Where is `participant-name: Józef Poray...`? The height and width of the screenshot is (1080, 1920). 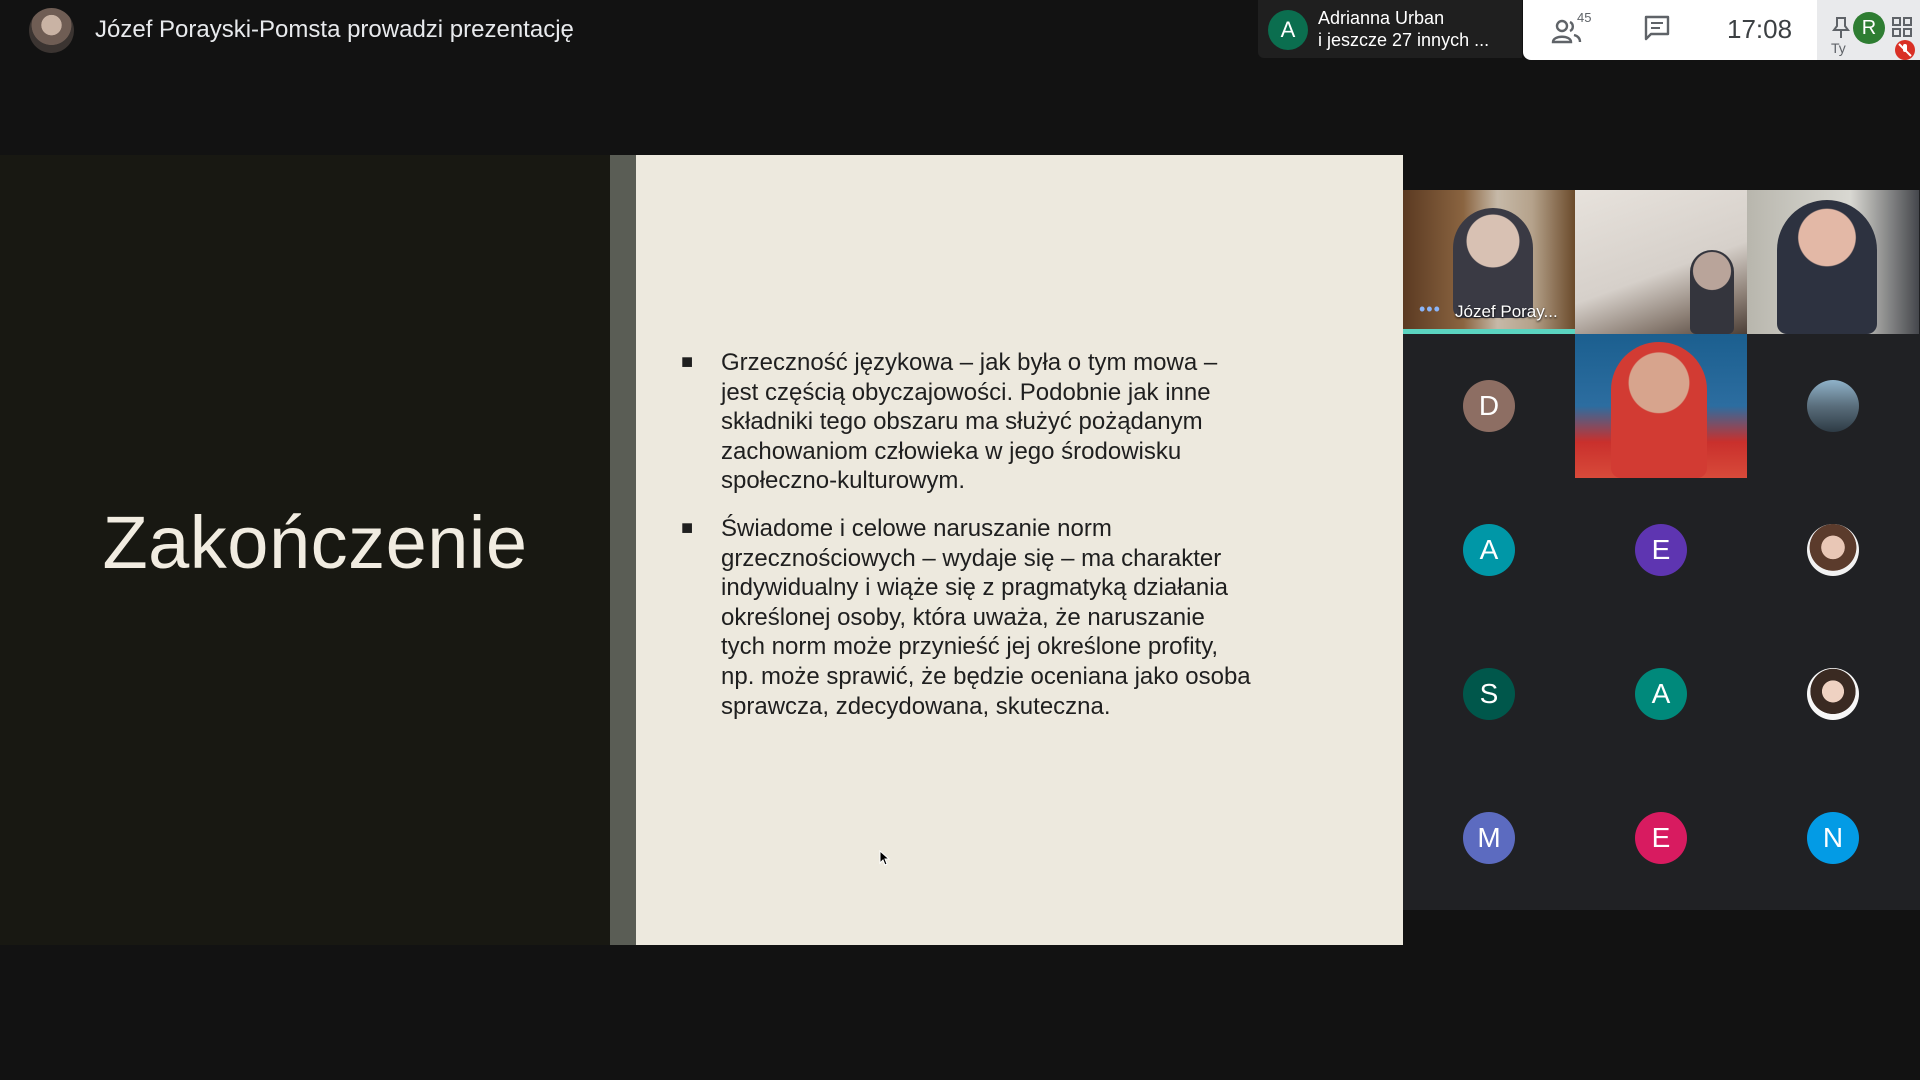
participant-name: Józef Poray... is located at coordinates (1506, 311).